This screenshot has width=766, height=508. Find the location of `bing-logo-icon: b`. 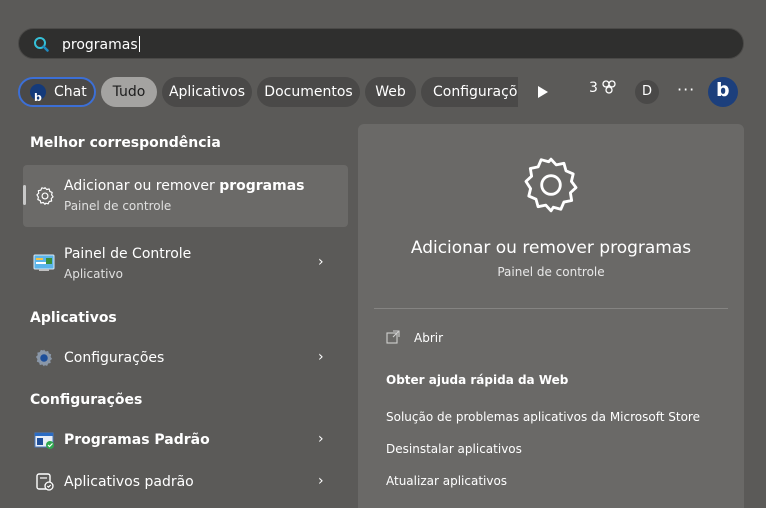

bing-logo-icon: b is located at coordinates (723, 90).